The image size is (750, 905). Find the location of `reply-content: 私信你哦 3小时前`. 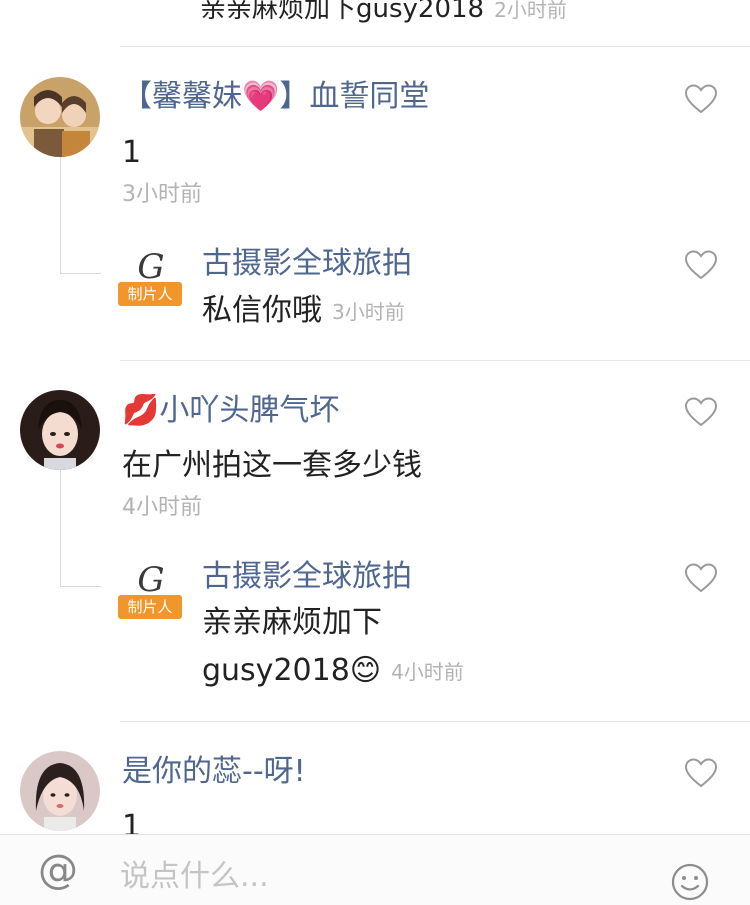

reply-content: 私信你哦 3小时前 is located at coordinates (303, 310).